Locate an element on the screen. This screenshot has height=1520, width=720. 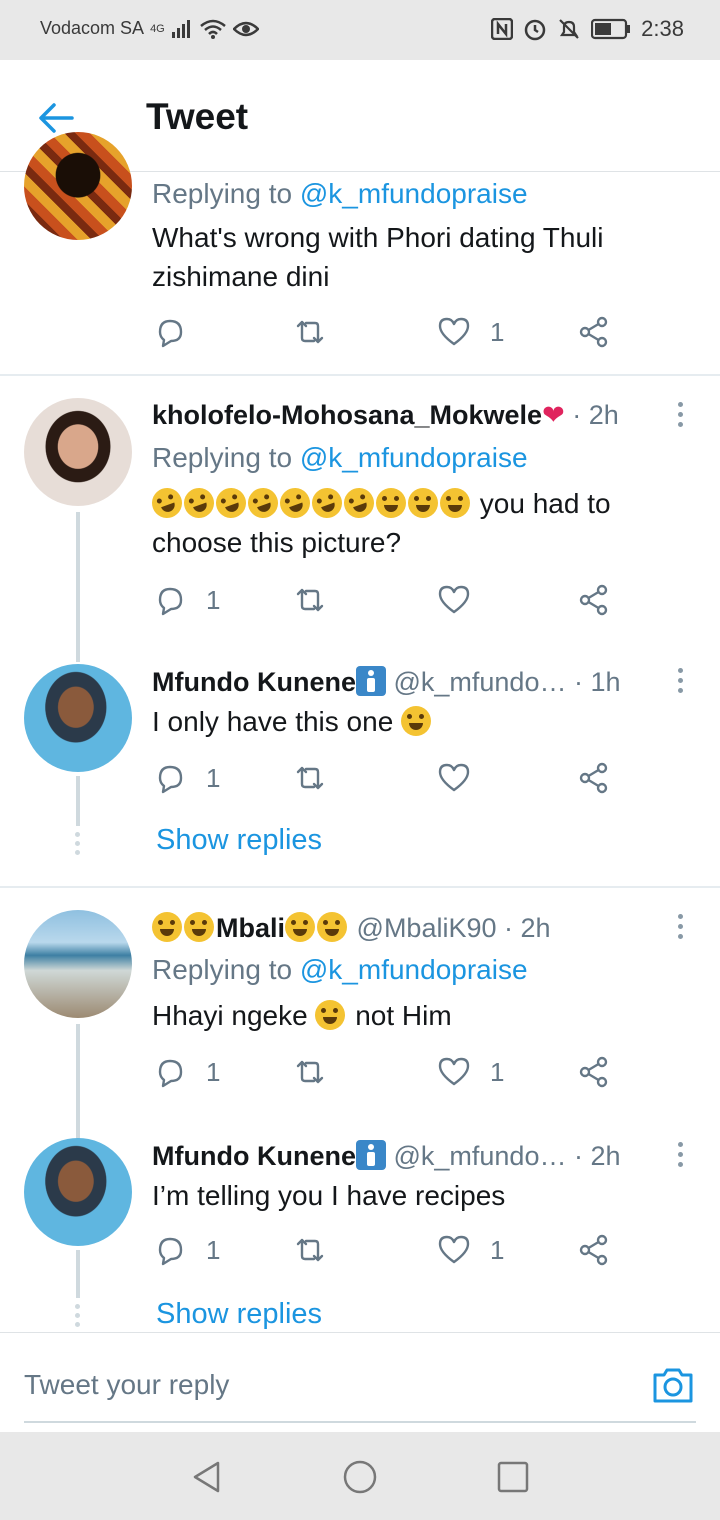
alarm-icon is located at coordinates (535, 29).